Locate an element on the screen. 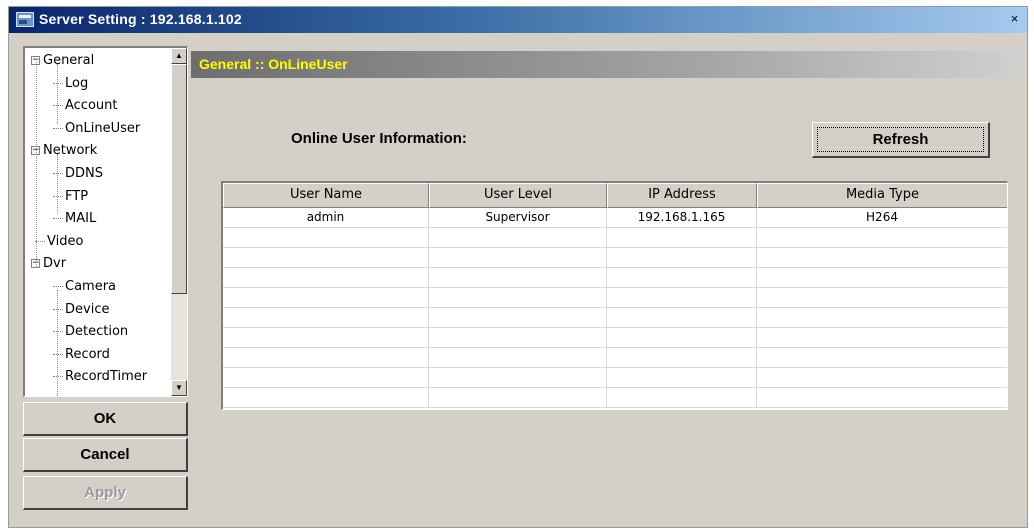 Image resolution: width=1034 pixels, height=531 pixels. scroll-thumb is located at coordinates (179, 179).